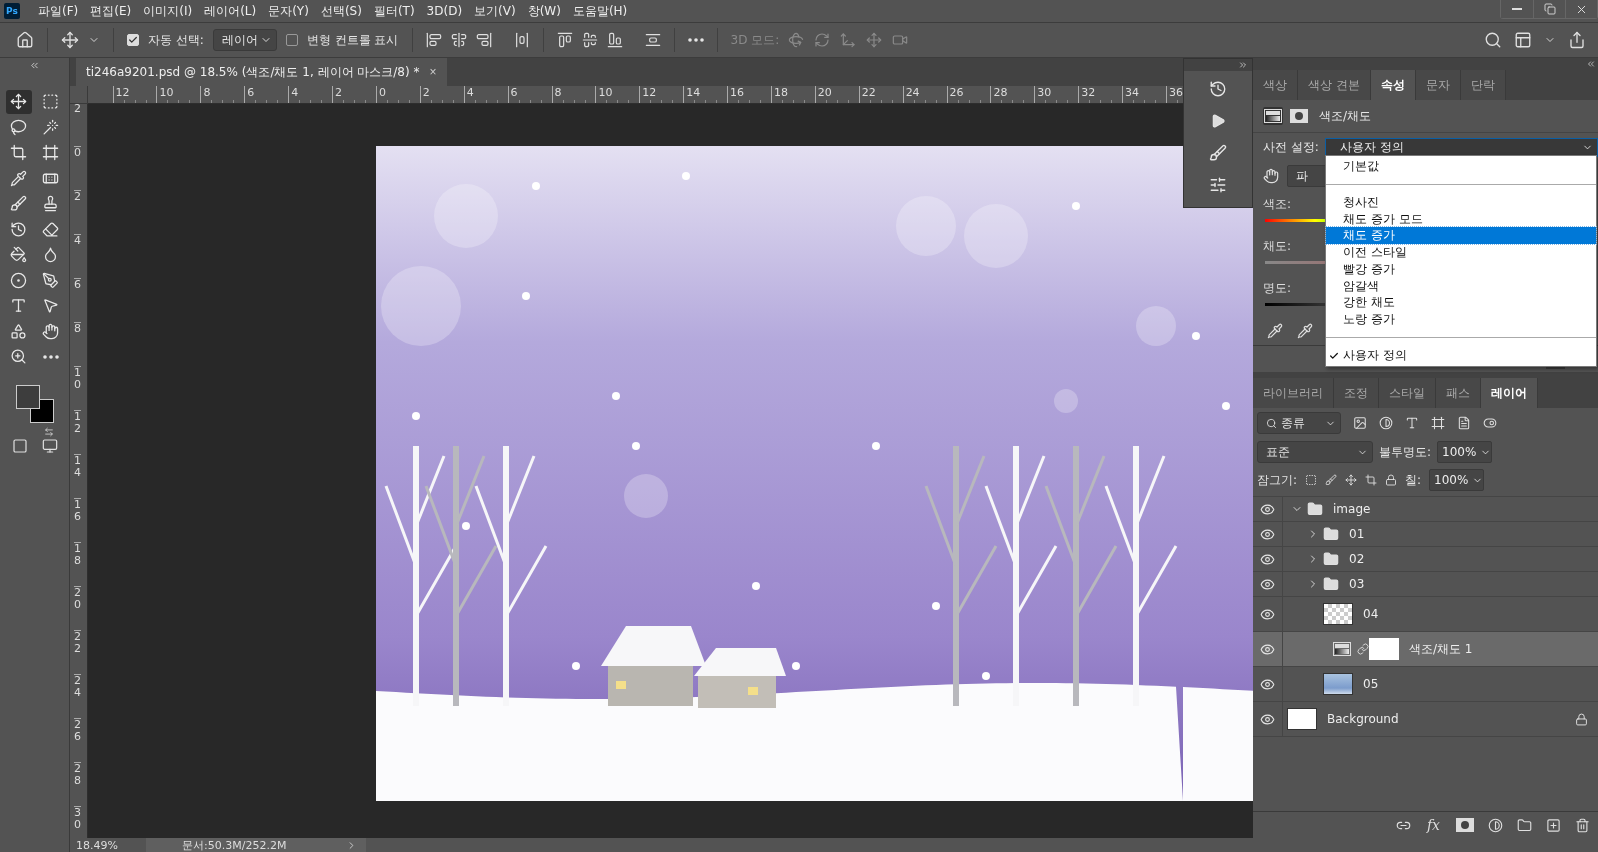 Image resolution: width=1598 pixels, height=852 pixels. Describe the element at coordinates (1218, 185) in the screenshot. I see `sliders-icon` at that location.